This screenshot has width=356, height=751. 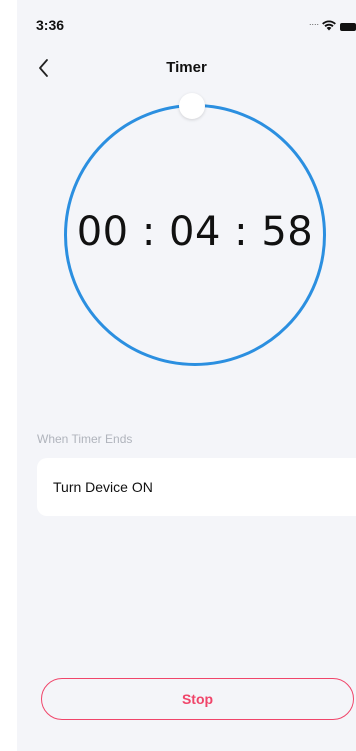 What do you see at coordinates (103, 487) in the screenshot?
I see `timer-end-action-label: Turn Device ON` at bounding box center [103, 487].